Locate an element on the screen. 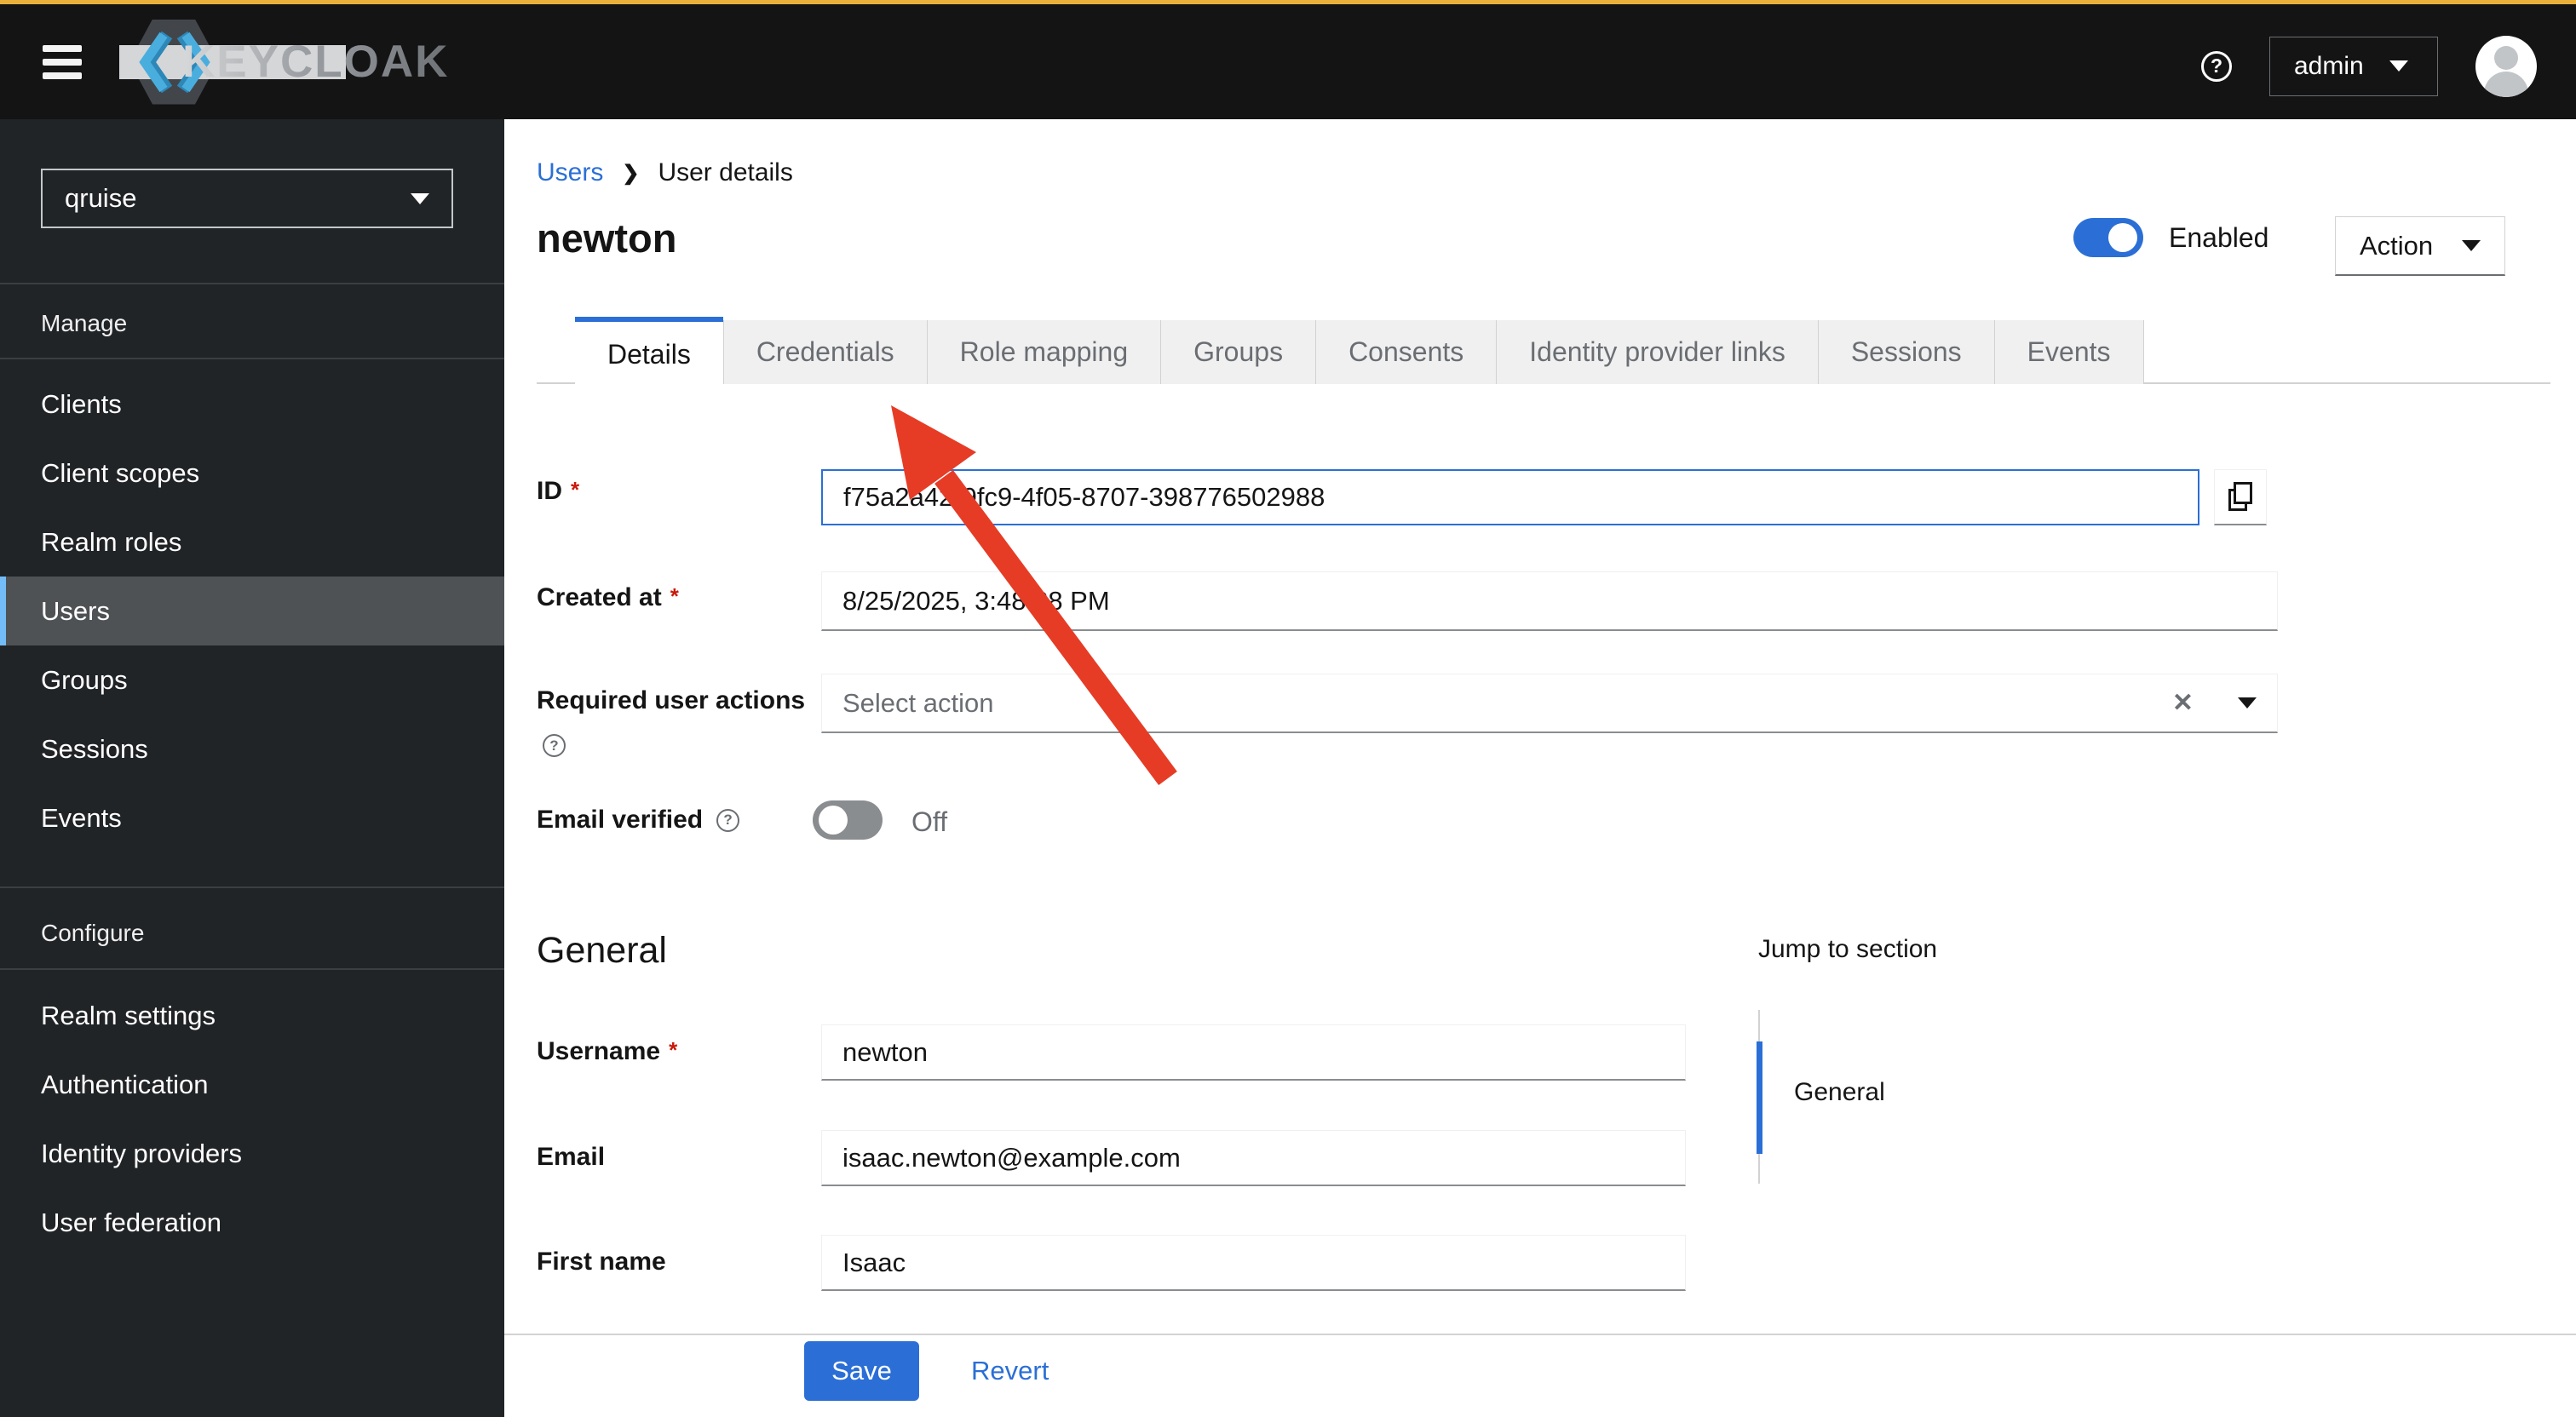 The width and height of the screenshot is (2576, 1417). nav-section-manage: Manage is located at coordinates (84, 323).